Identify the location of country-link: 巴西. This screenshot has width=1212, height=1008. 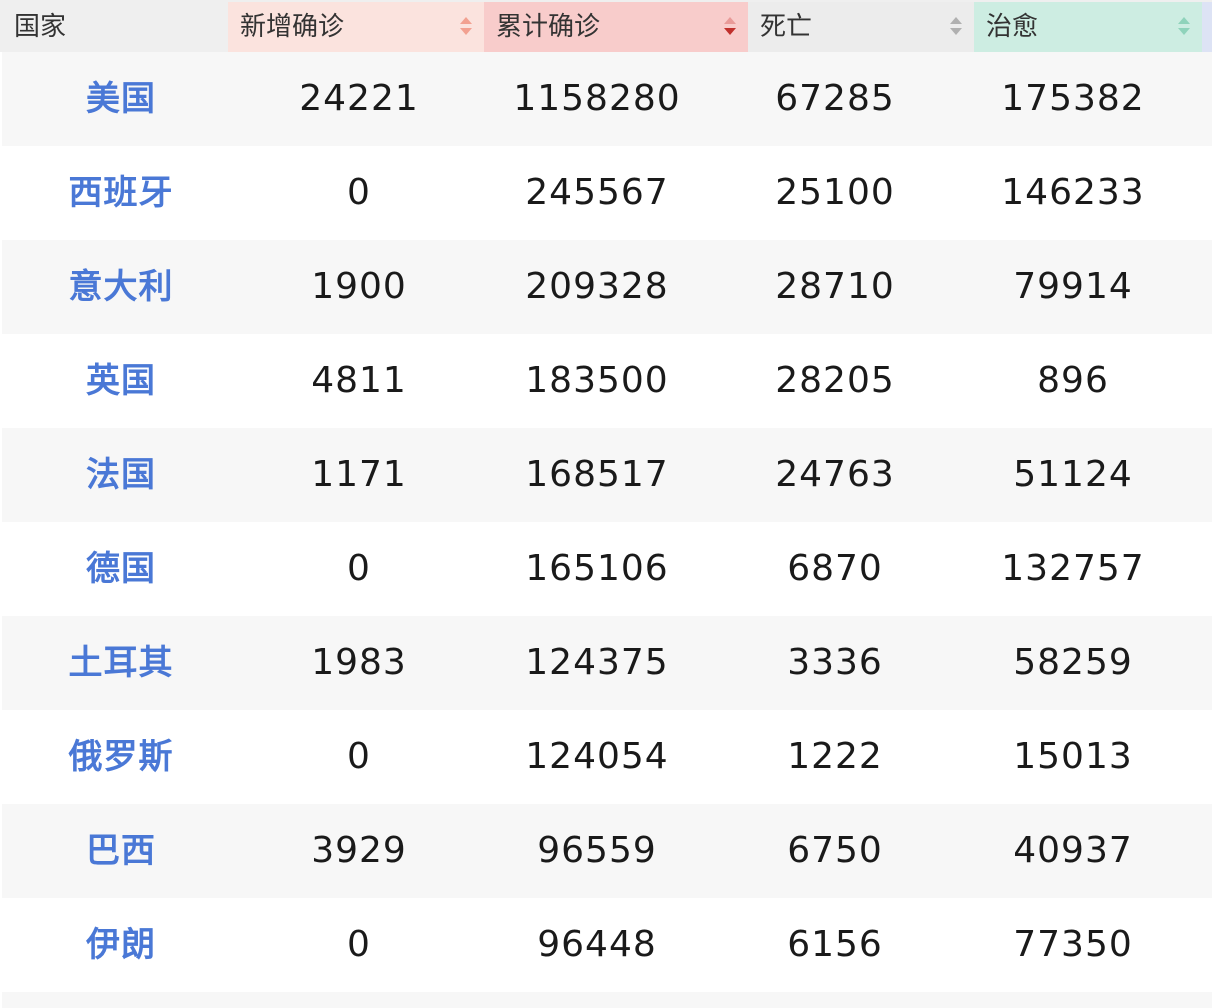
(121, 851).